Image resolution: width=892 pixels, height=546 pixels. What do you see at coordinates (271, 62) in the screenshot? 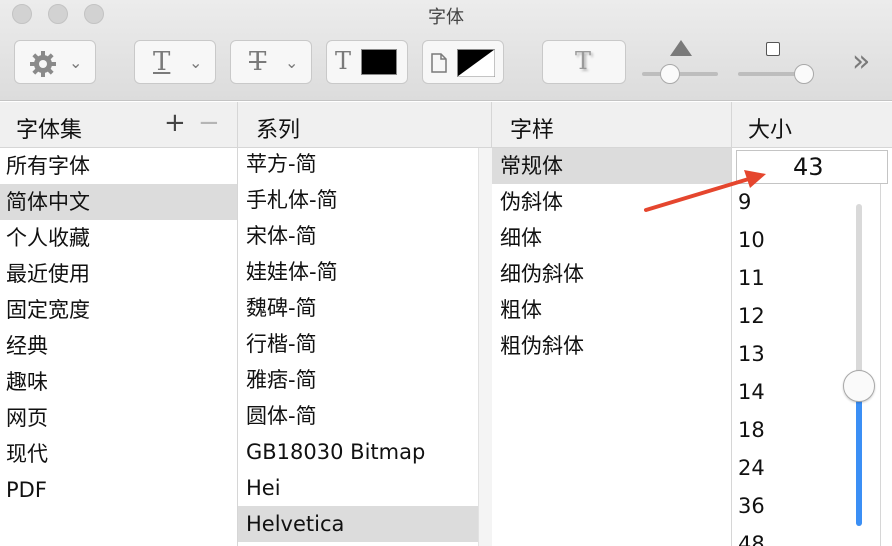
I see `strikethrough-menu-button: T ⌄` at bounding box center [271, 62].